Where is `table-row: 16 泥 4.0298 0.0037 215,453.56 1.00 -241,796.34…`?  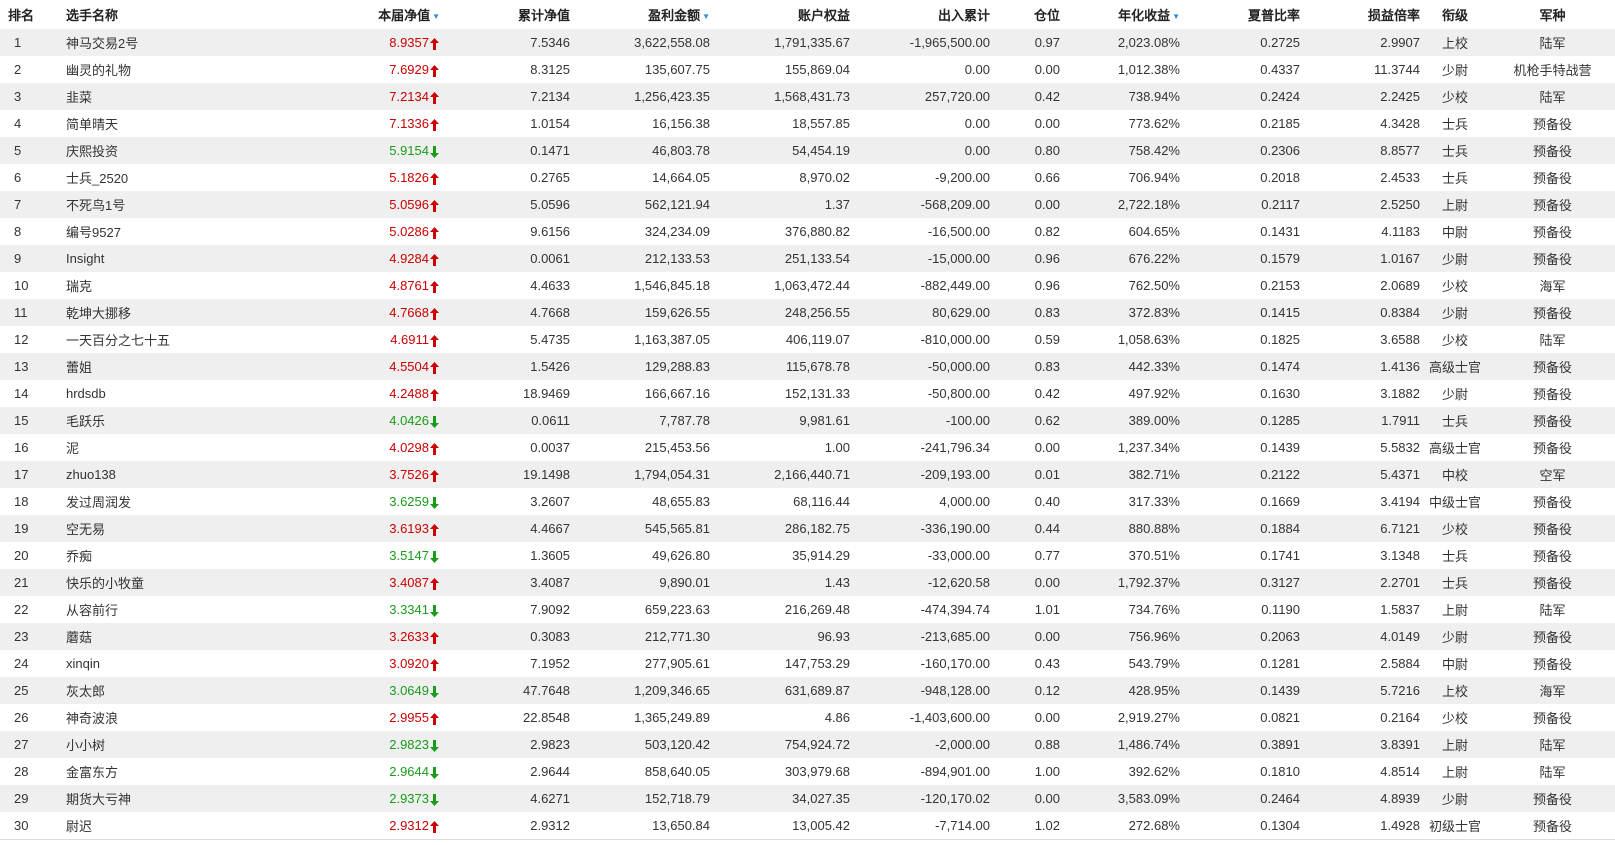
table-row: 16 泥 4.0298 0.0037 215,453.56 1.00 -241,796.34… is located at coordinates (807, 447).